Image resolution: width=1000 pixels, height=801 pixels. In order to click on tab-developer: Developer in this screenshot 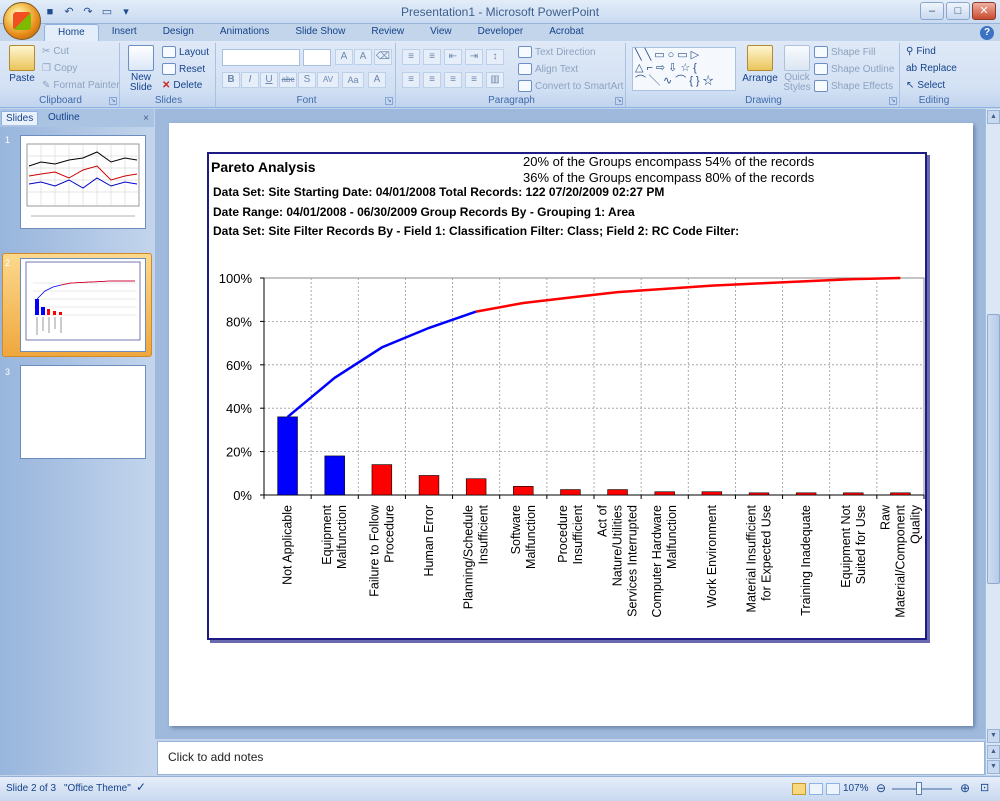, I will do `click(501, 32)`.